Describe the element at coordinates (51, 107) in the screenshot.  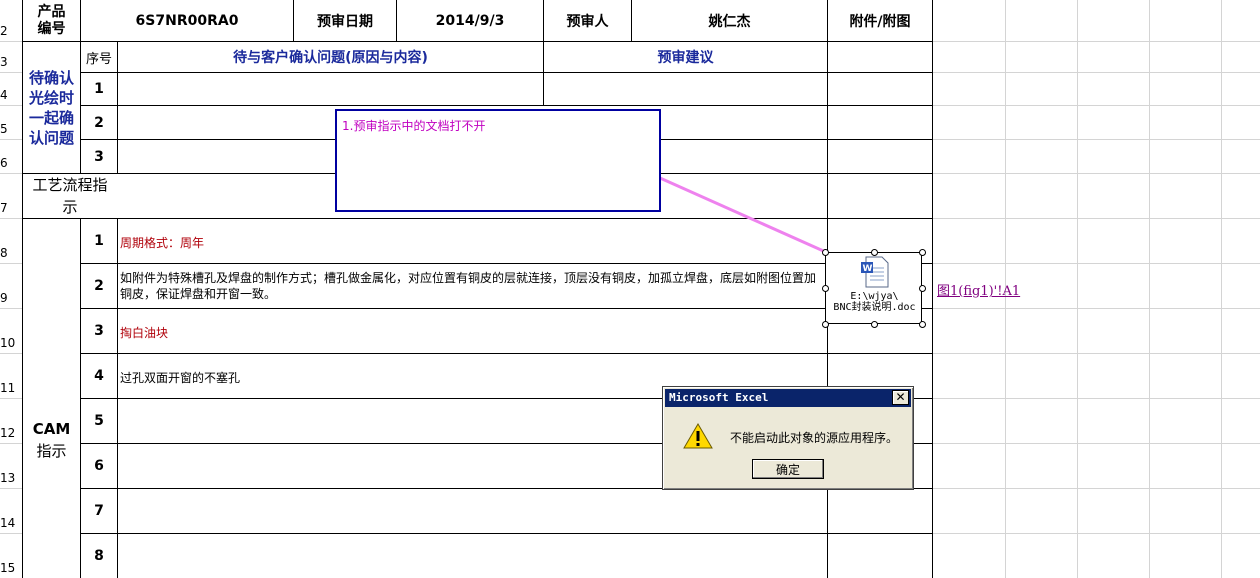
I see `pending-section-label: 待确认光绘时一起确认问题` at that location.